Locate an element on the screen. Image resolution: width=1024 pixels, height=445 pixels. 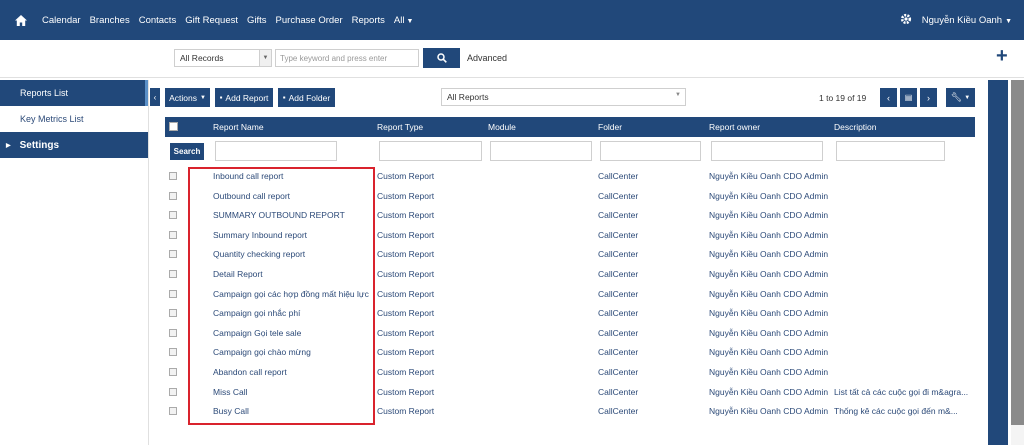
plus-icon: + is located at coordinates (1002, 56).